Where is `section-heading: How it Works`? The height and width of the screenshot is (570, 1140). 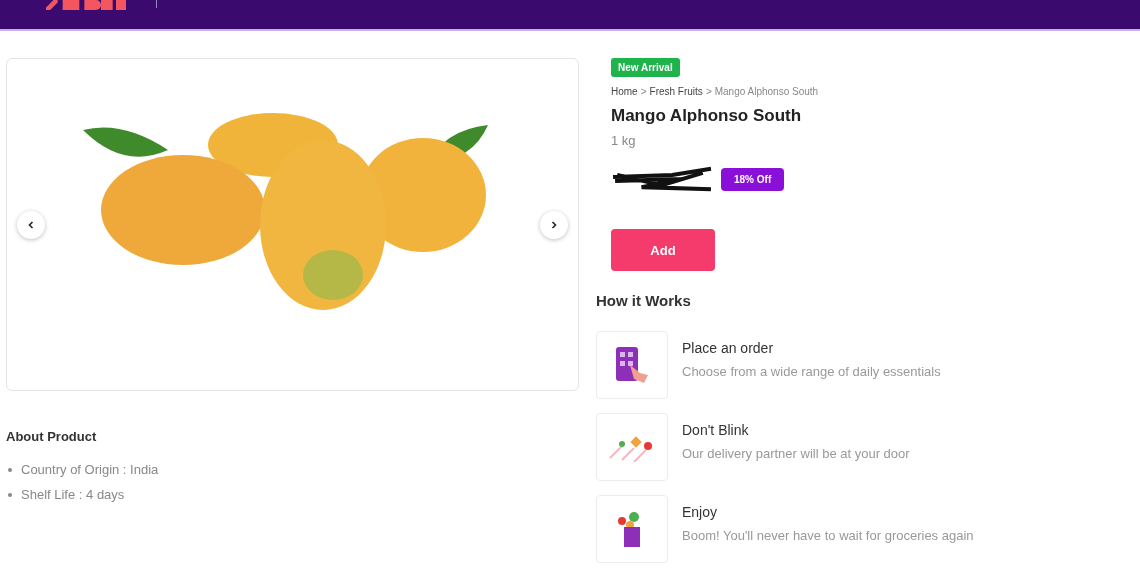 section-heading: How it Works is located at coordinates (644, 300).